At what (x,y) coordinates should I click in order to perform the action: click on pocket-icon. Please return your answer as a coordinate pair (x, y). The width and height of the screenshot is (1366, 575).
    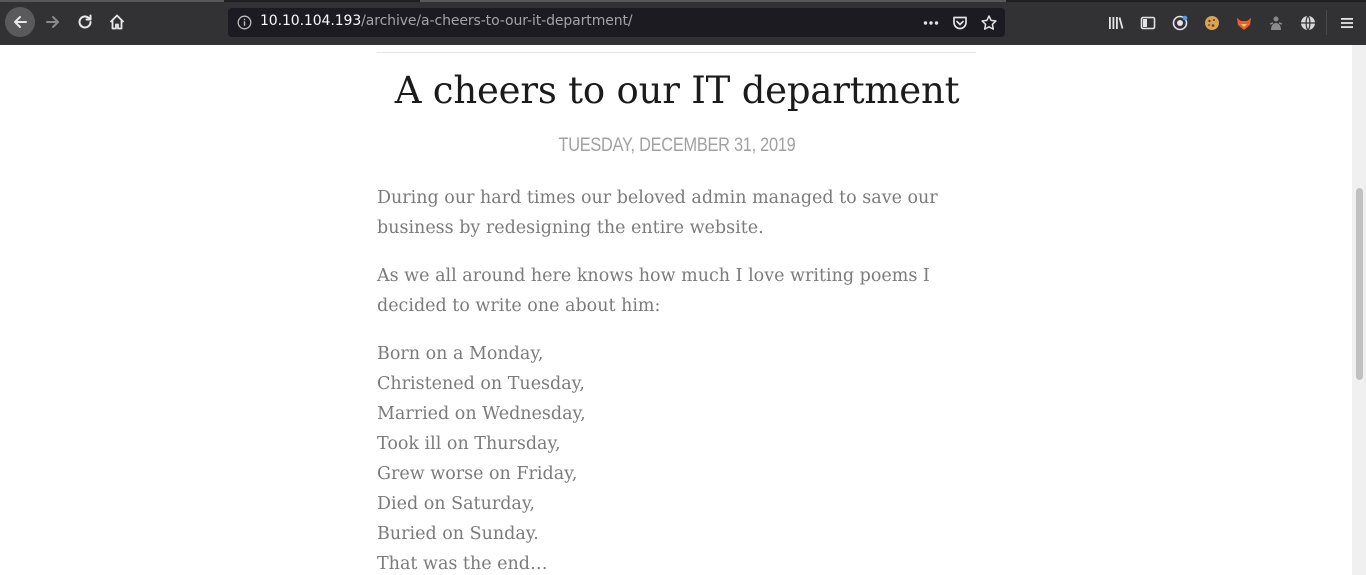
    Looking at the image, I should click on (960, 23).